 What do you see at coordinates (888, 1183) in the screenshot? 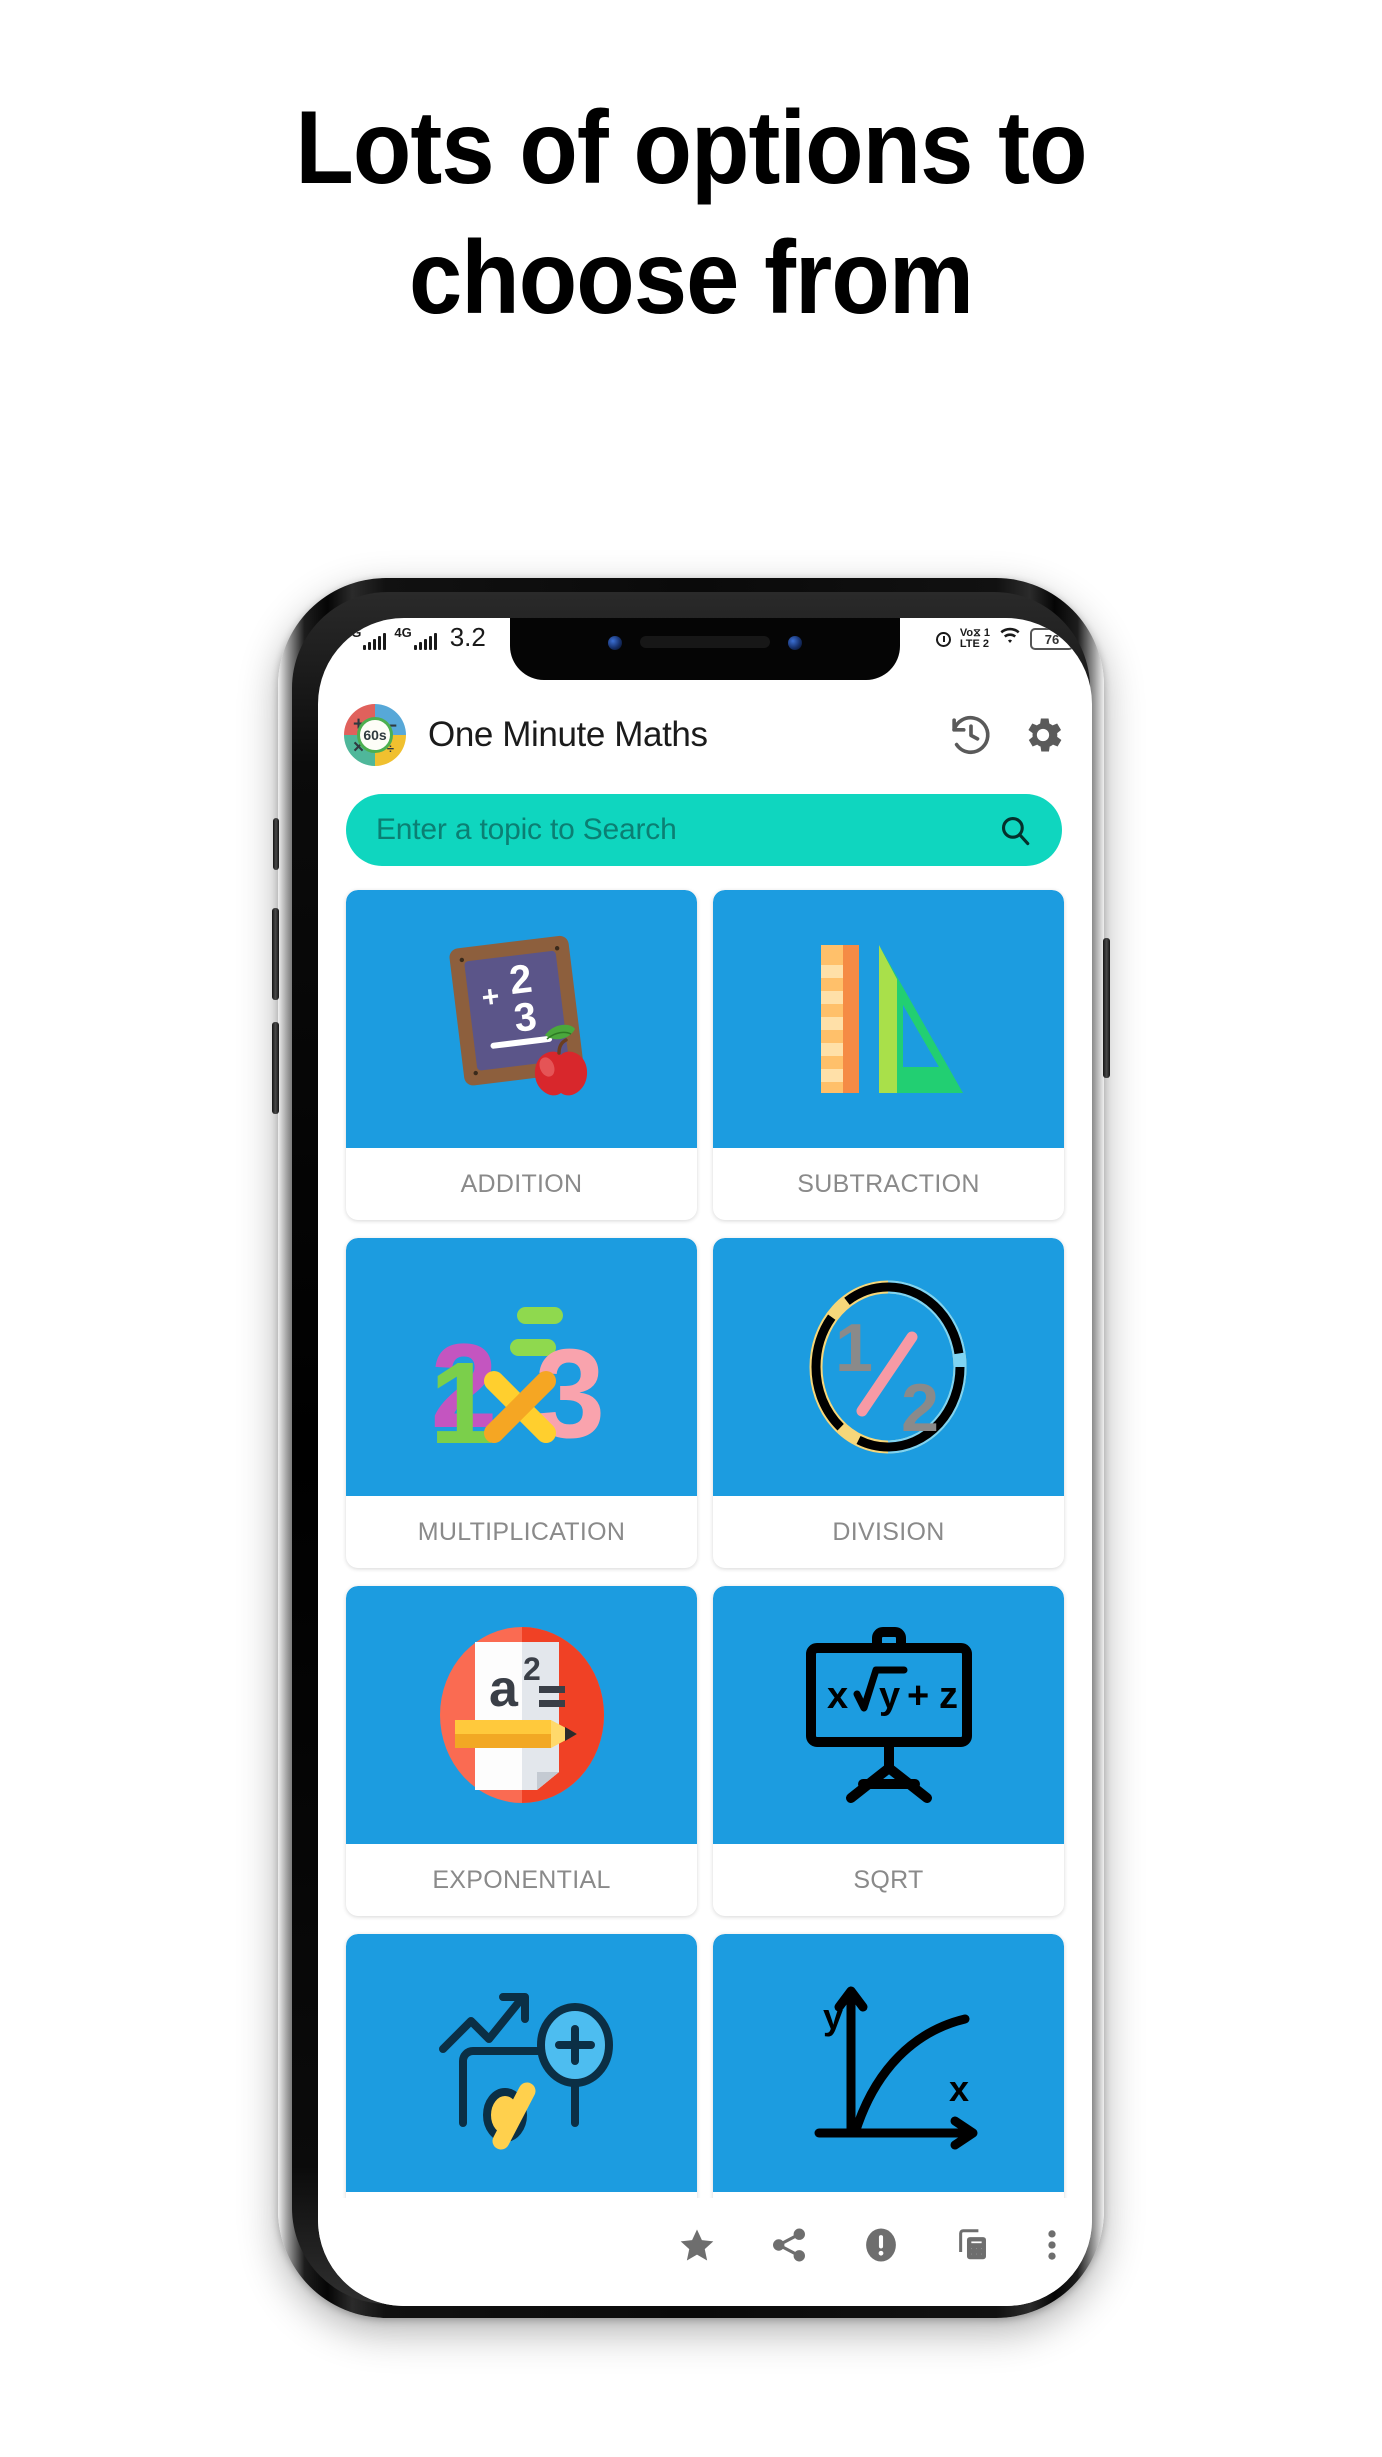
I see `topic-label: SUBTRACTION` at bounding box center [888, 1183].